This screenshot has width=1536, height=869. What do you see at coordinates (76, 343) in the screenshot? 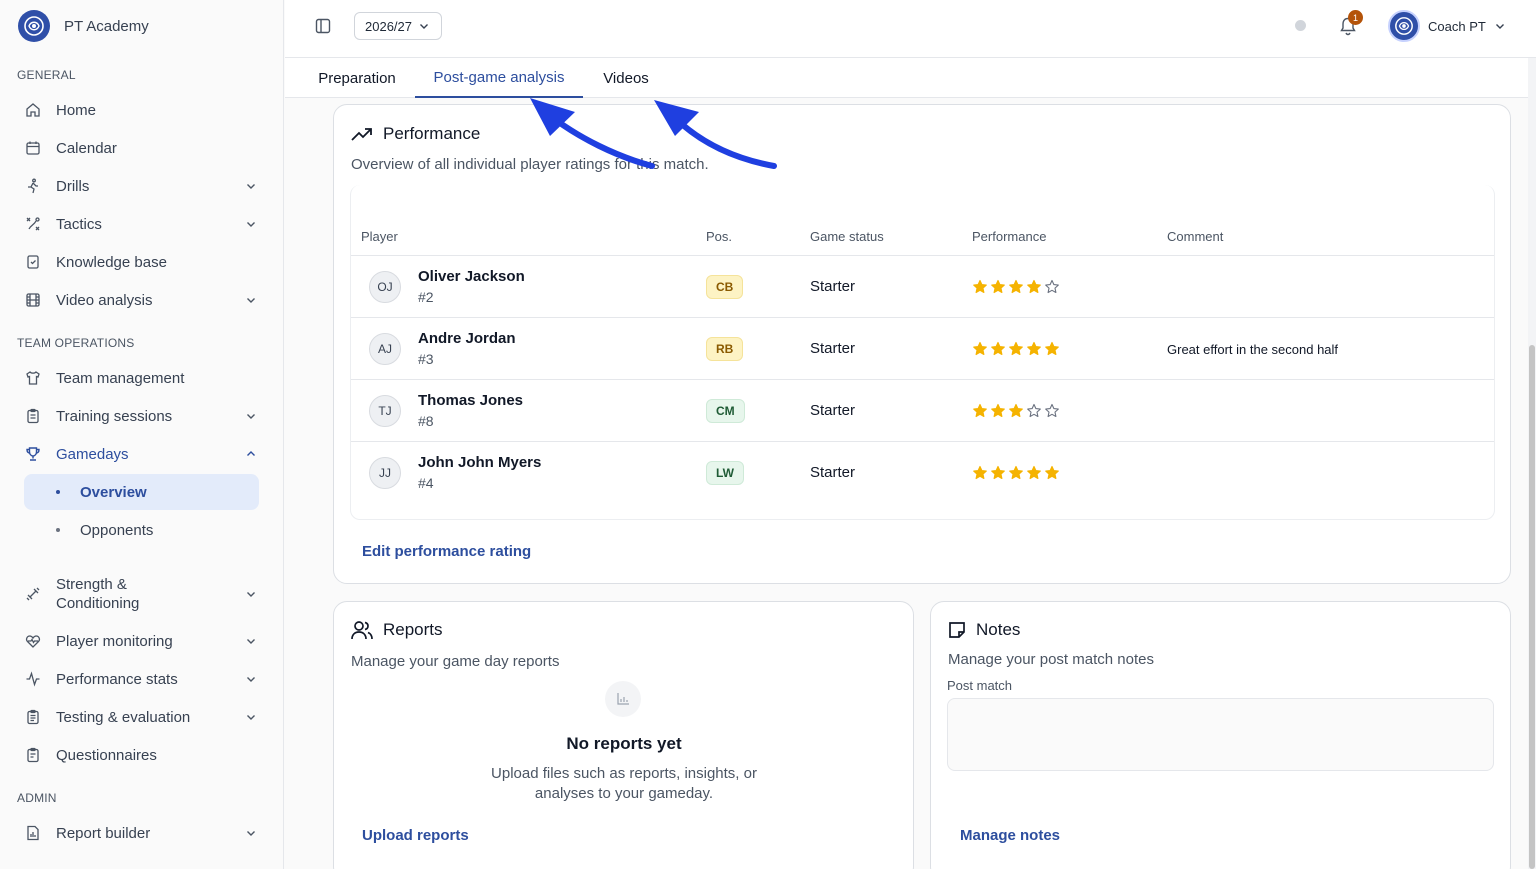
I see `section-team-operations: TEAM OPERATIONS` at bounding box center [76, 343].